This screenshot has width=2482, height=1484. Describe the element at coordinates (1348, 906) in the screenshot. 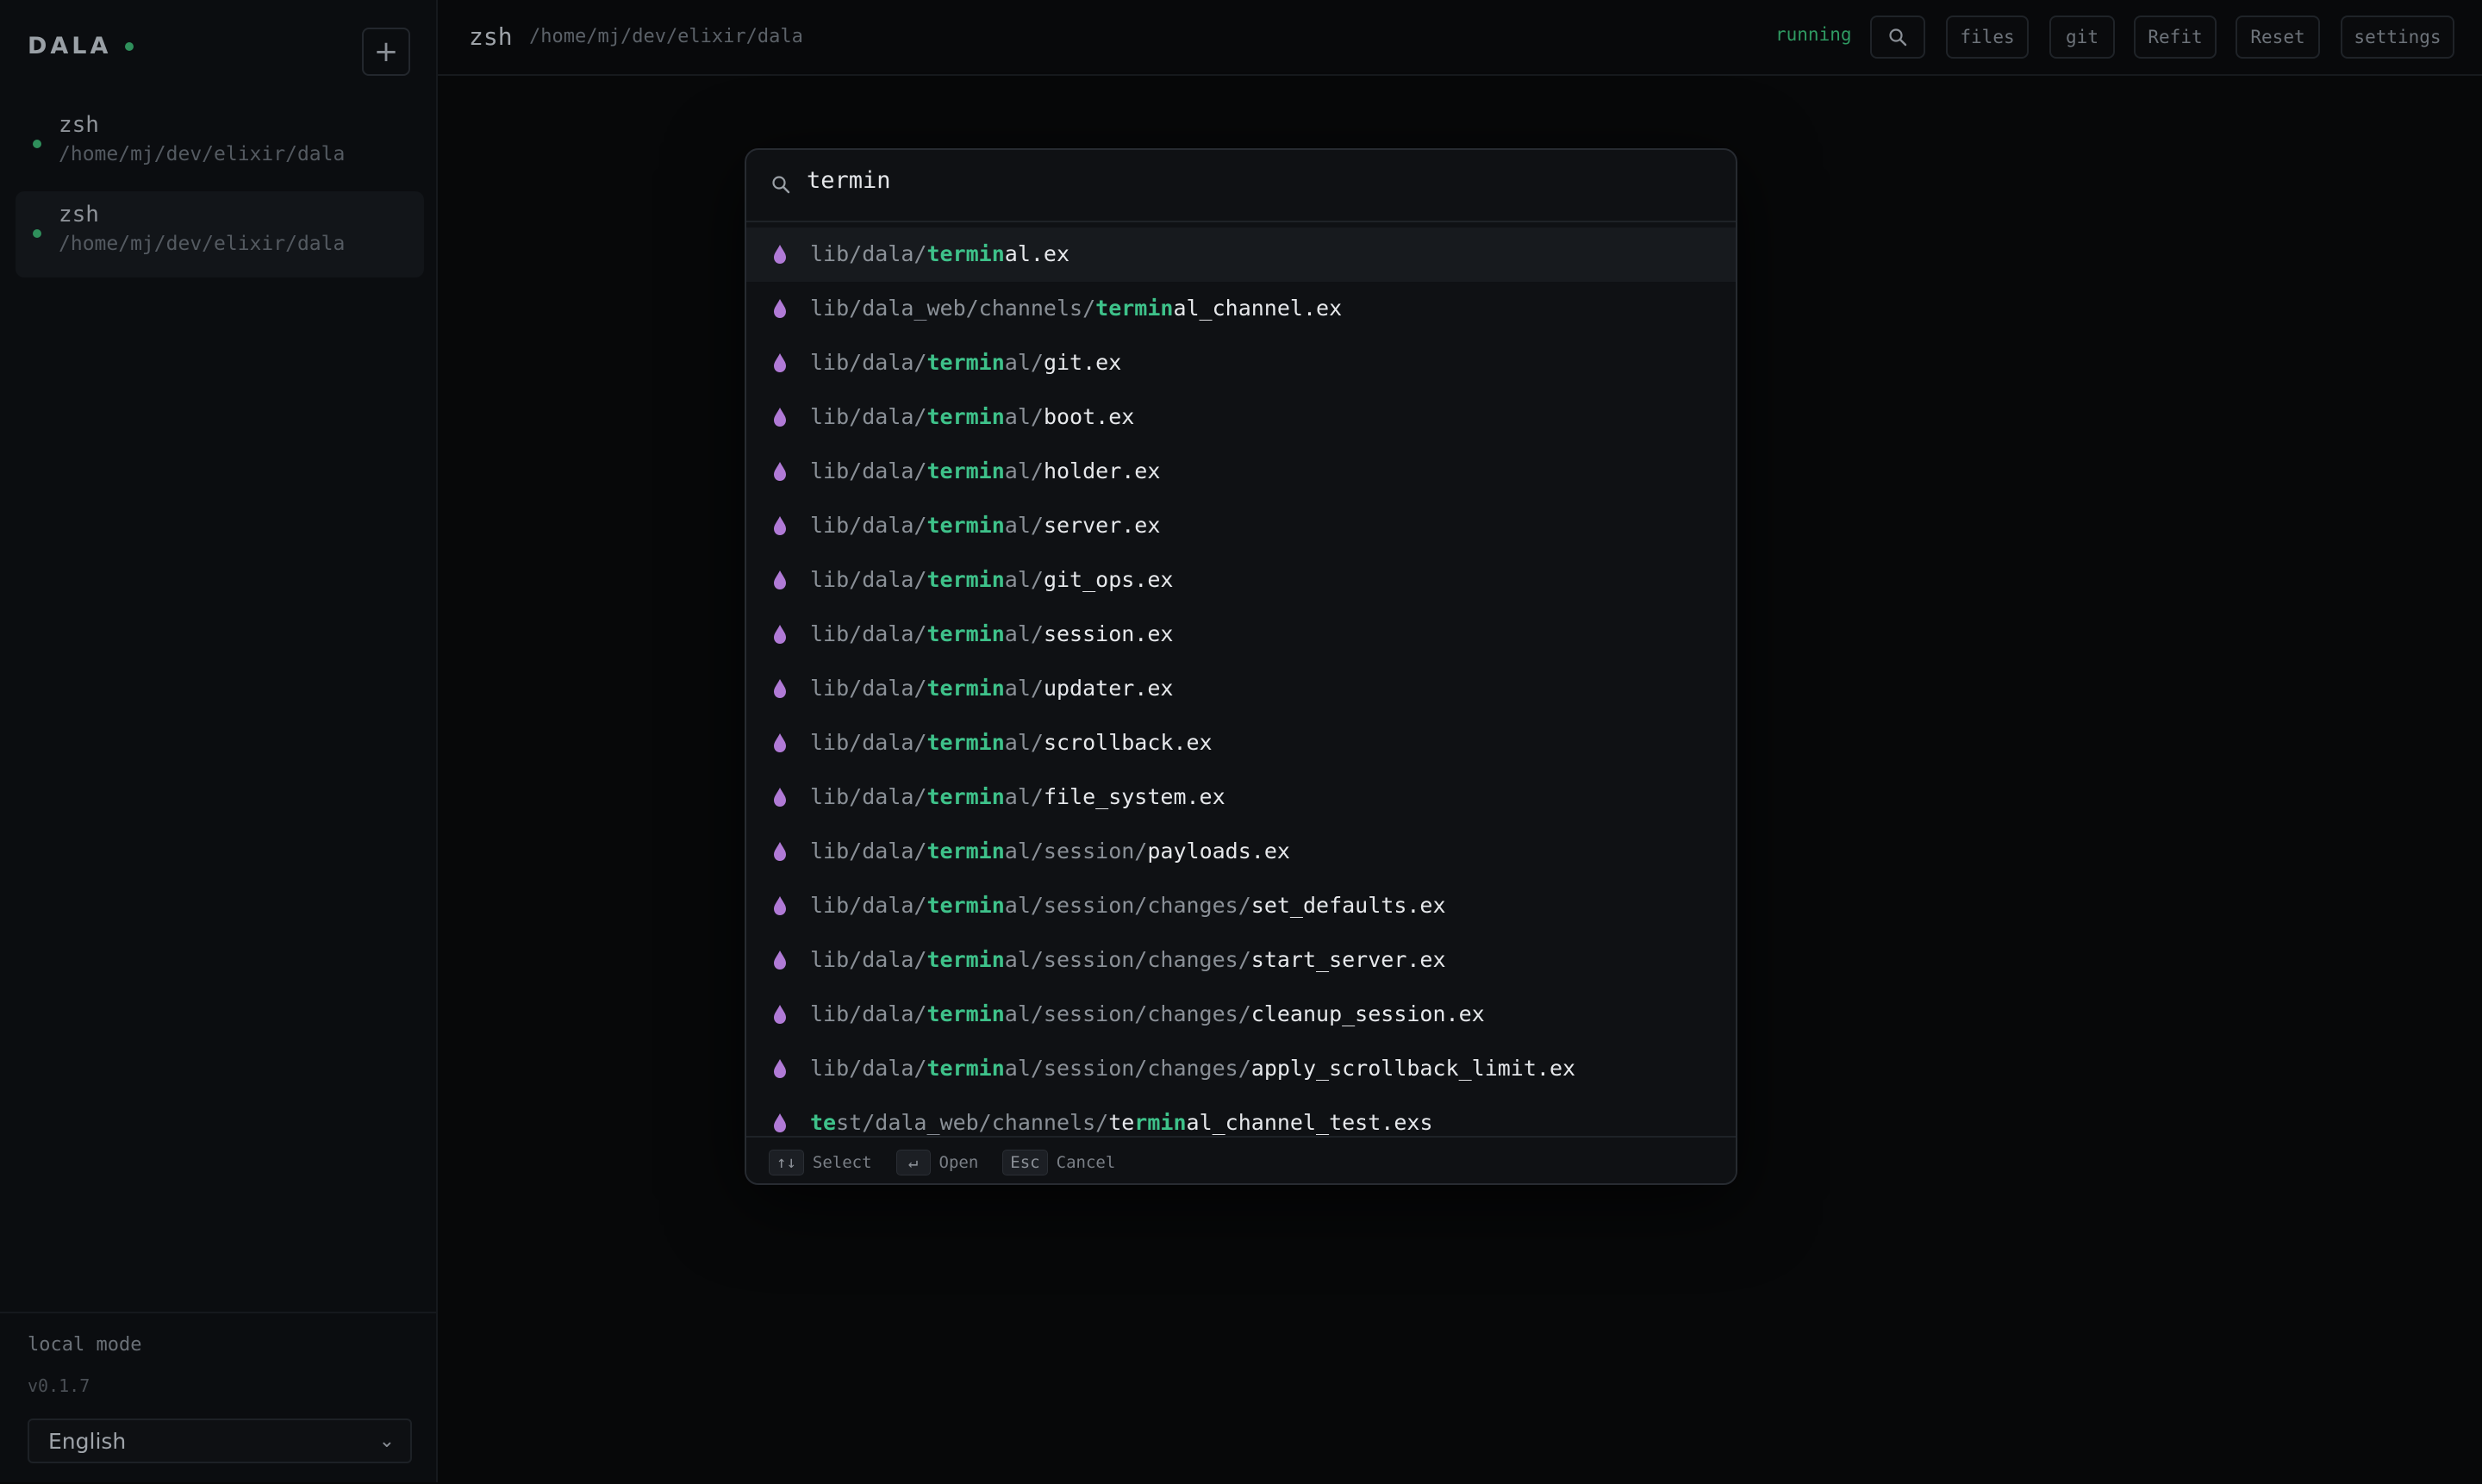

I see `path-segment-name: set_defaults.ex` at that location.